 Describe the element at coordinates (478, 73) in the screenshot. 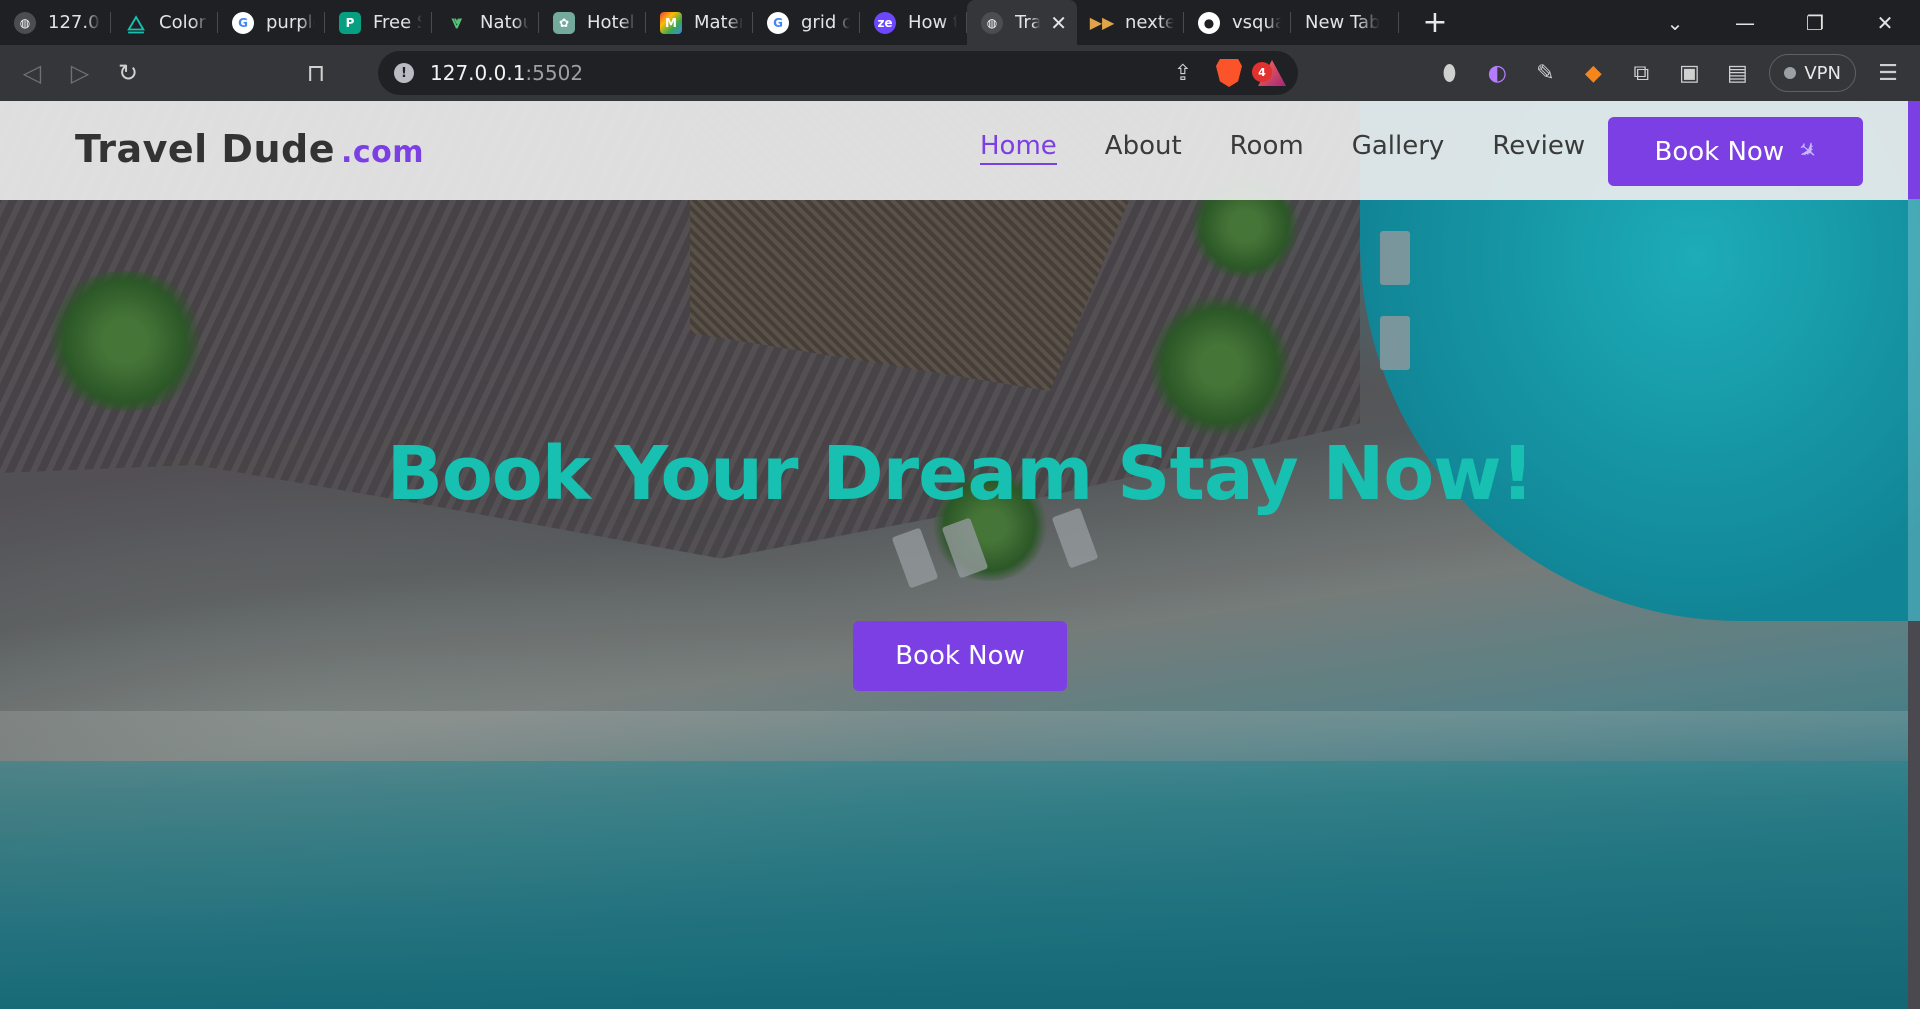

I see `url-host: 127.0.0.1` at that location.